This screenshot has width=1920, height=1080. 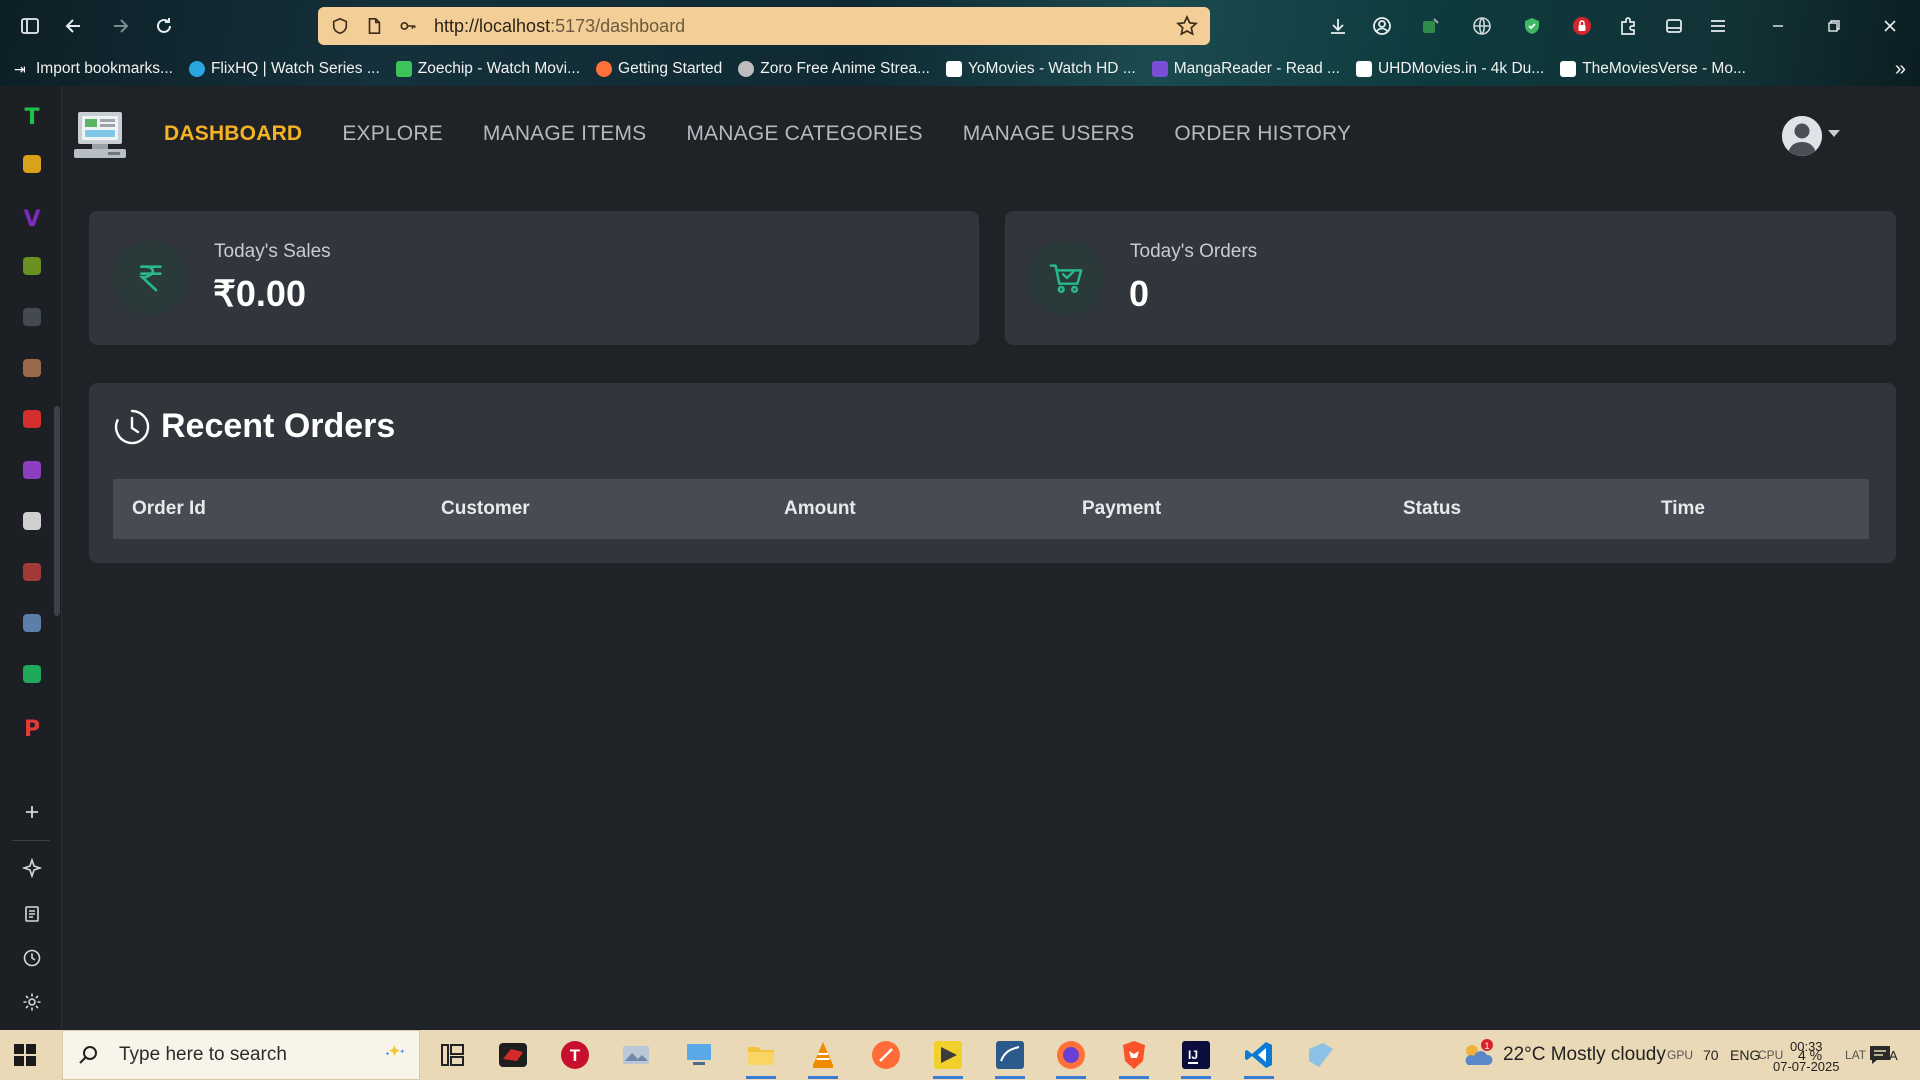 I want to click on url-text: http://localhost:5173/dashboard, so click(x=559, y=26).